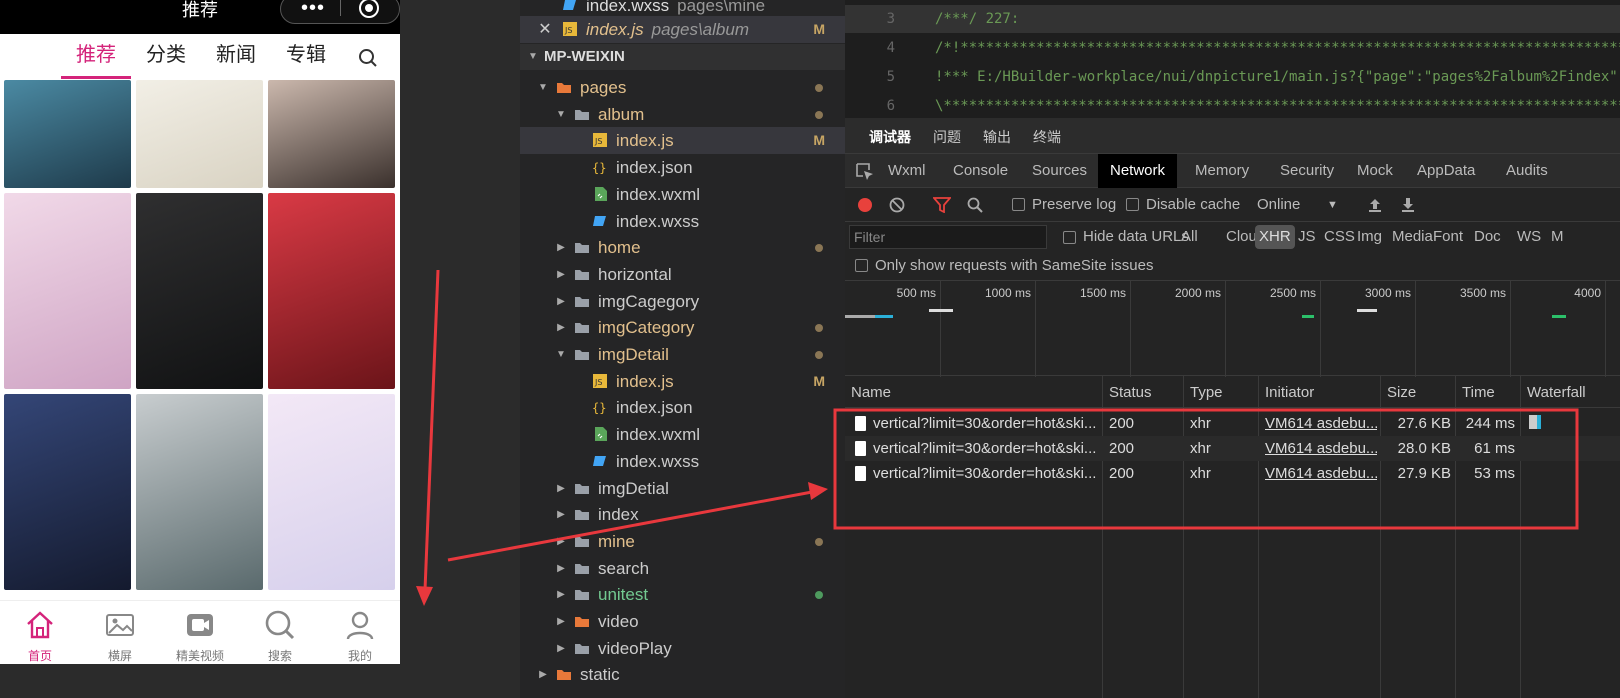 This screenshot has height=698, width=1620. Describe the element at coordinates (313, 9) in the screenshot. I see `more-icon: •••` at that location.